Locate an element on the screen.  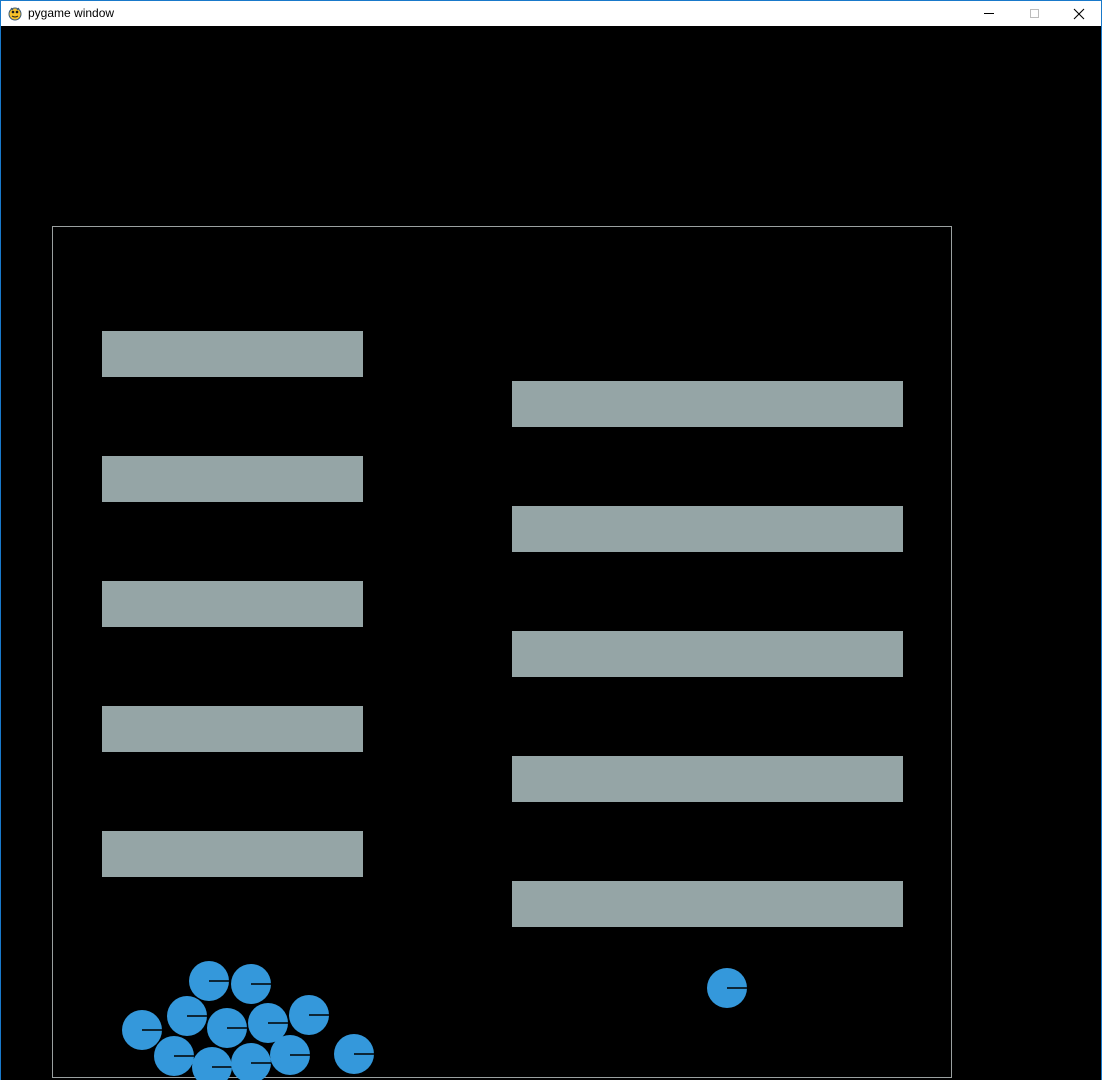
title-bar: pygame window is located at coordinates (551, 13).